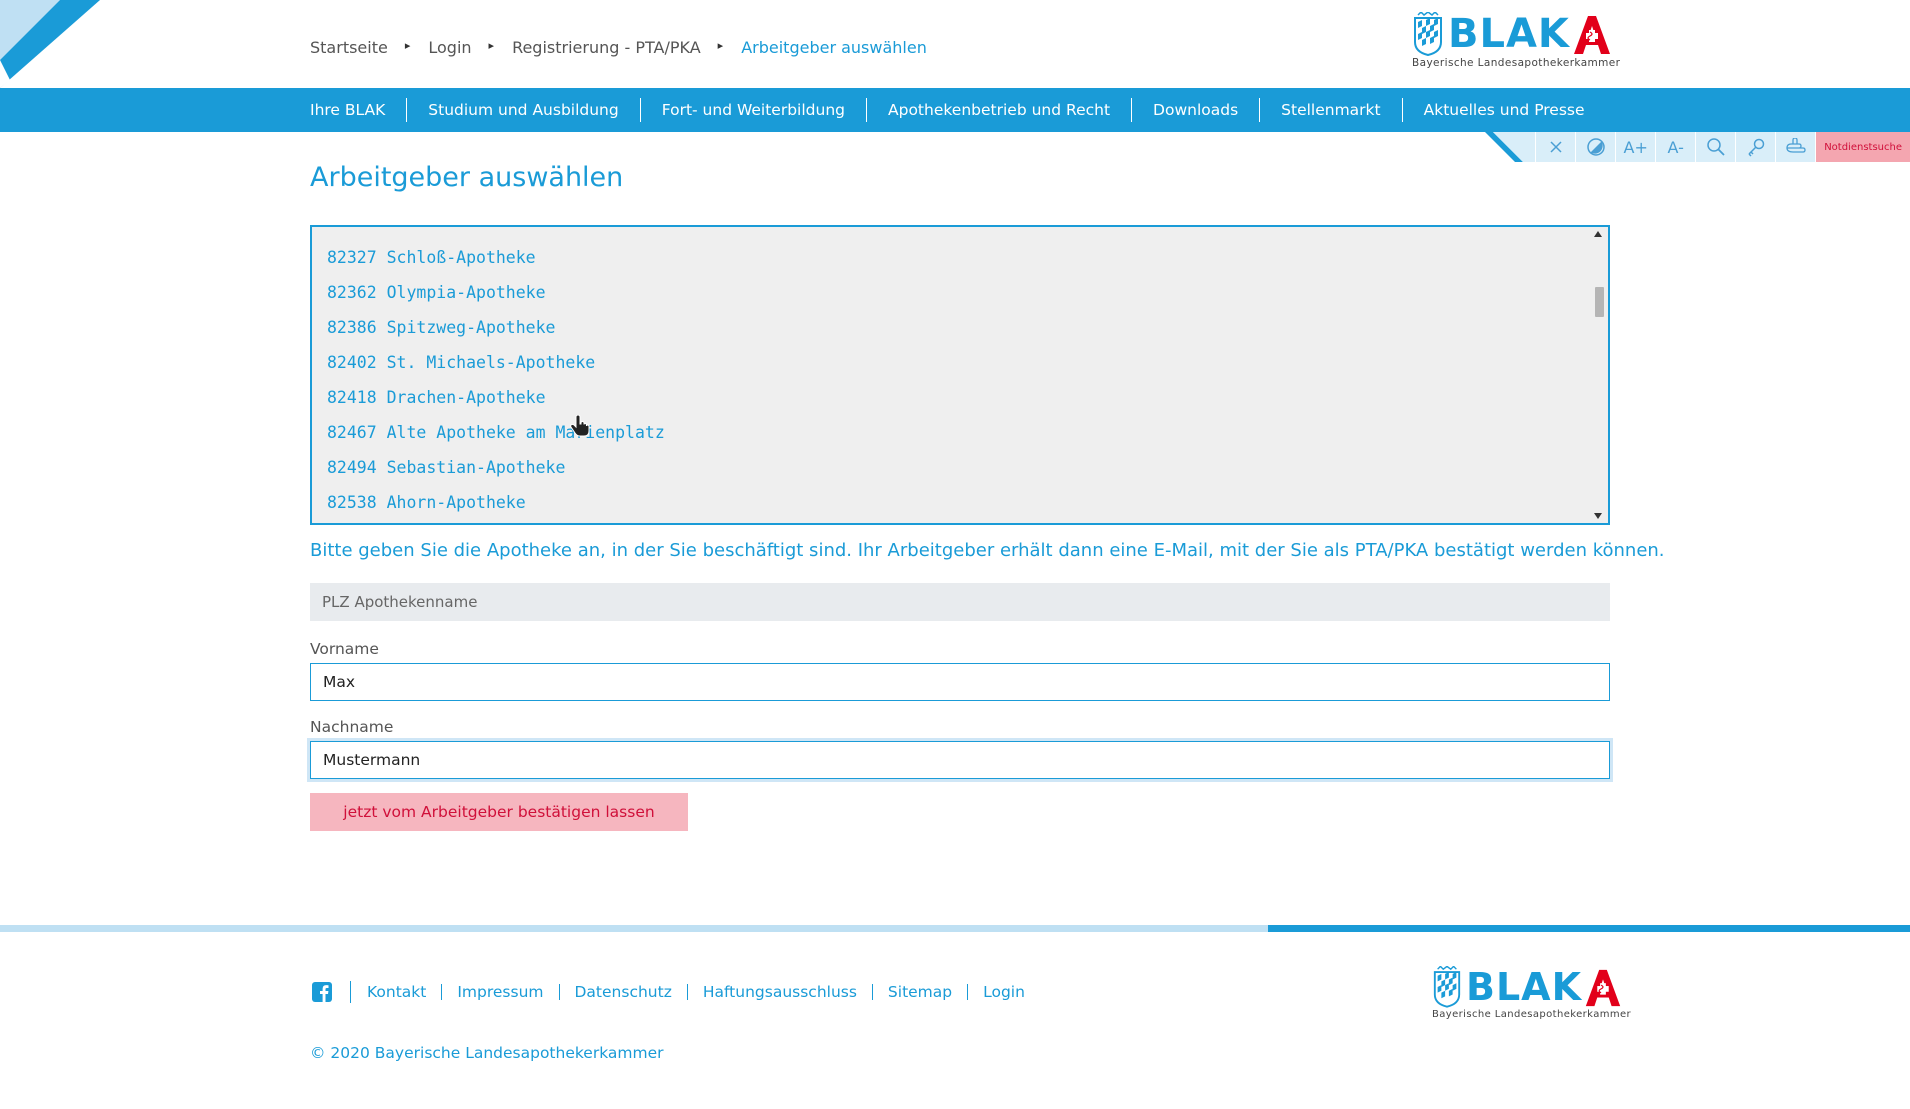  I want to click on blak-logo: BLAK Bayerische Landesapothekerkammer, so click(1516, 40).